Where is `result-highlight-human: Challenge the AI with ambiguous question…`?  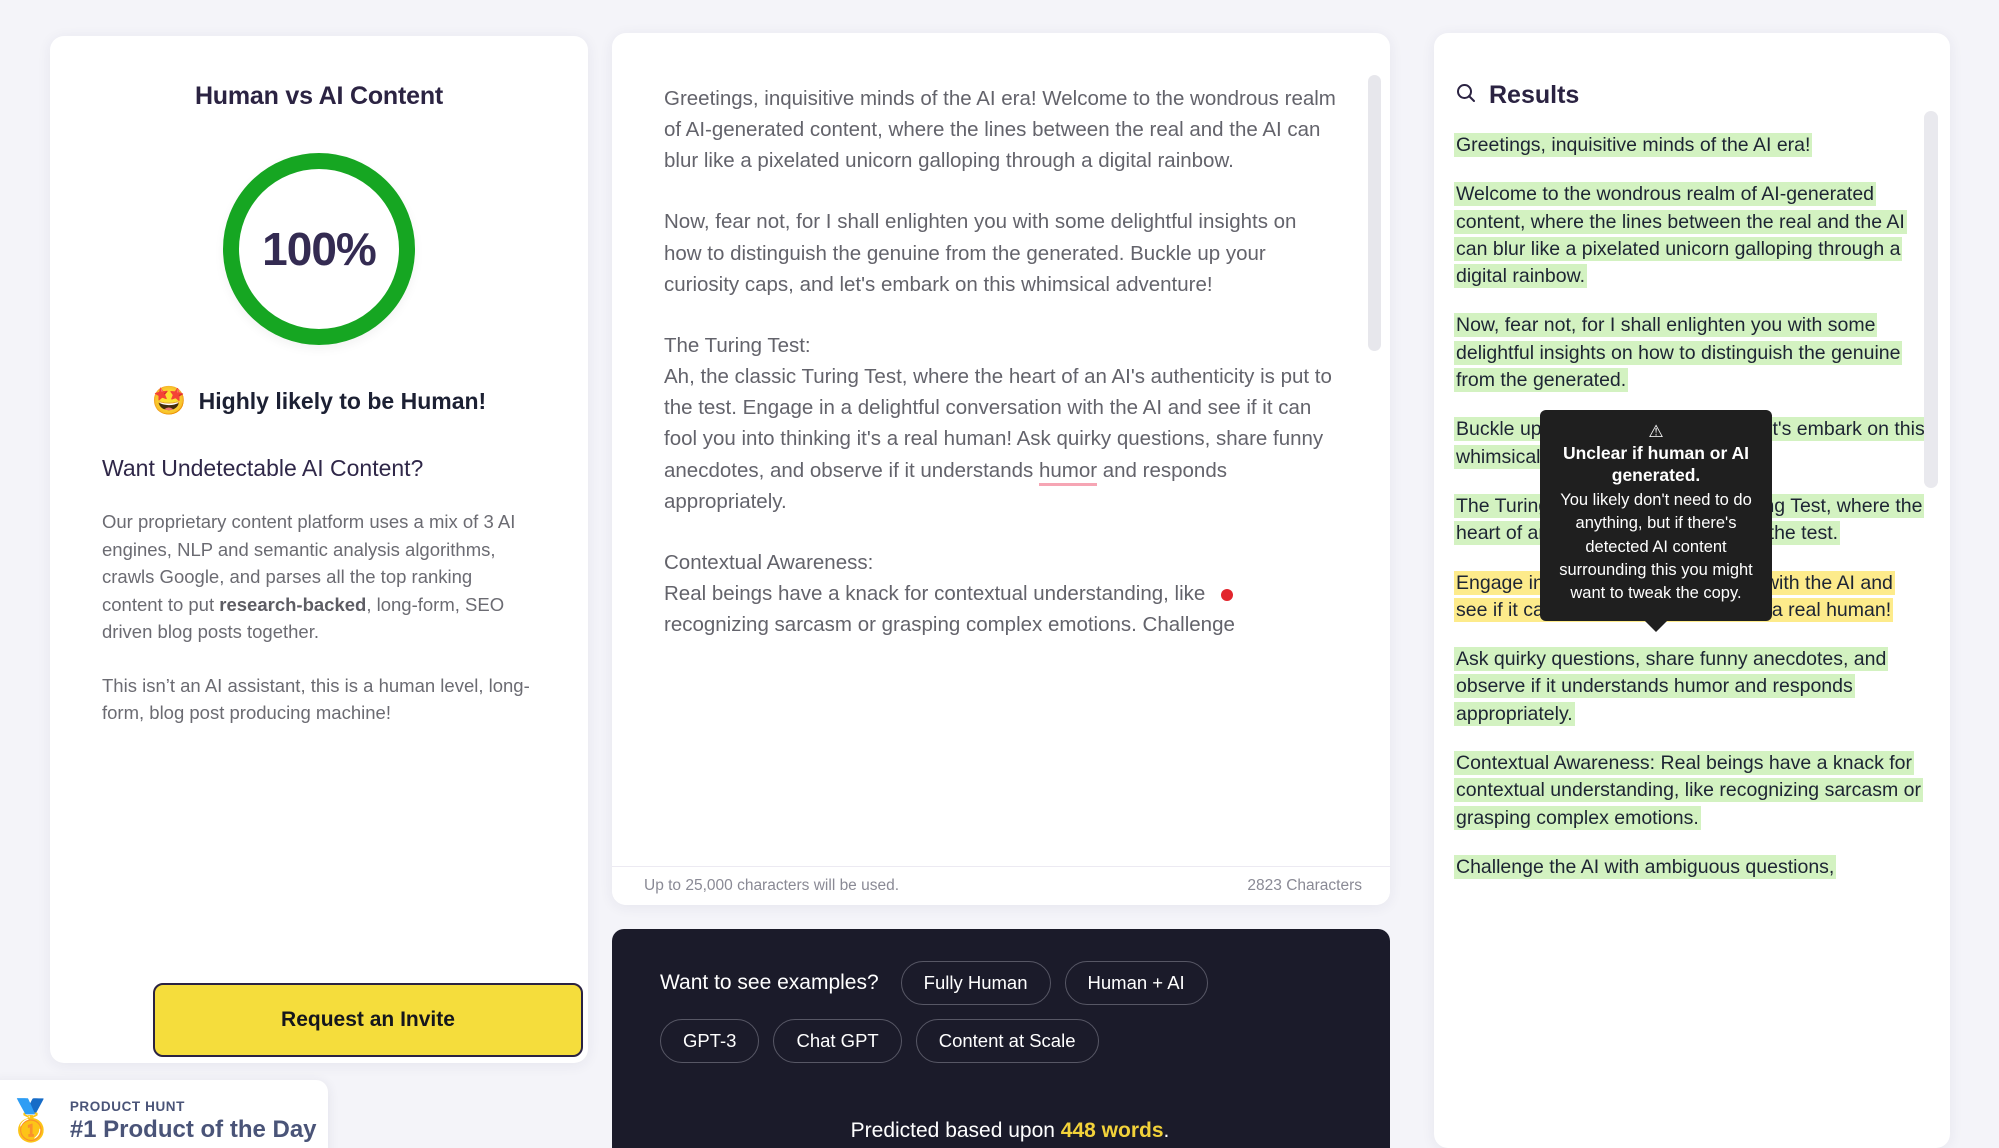 result-highlight-human: Challenge the AI with ambiguous question… is located at coordinates (1645, 866).